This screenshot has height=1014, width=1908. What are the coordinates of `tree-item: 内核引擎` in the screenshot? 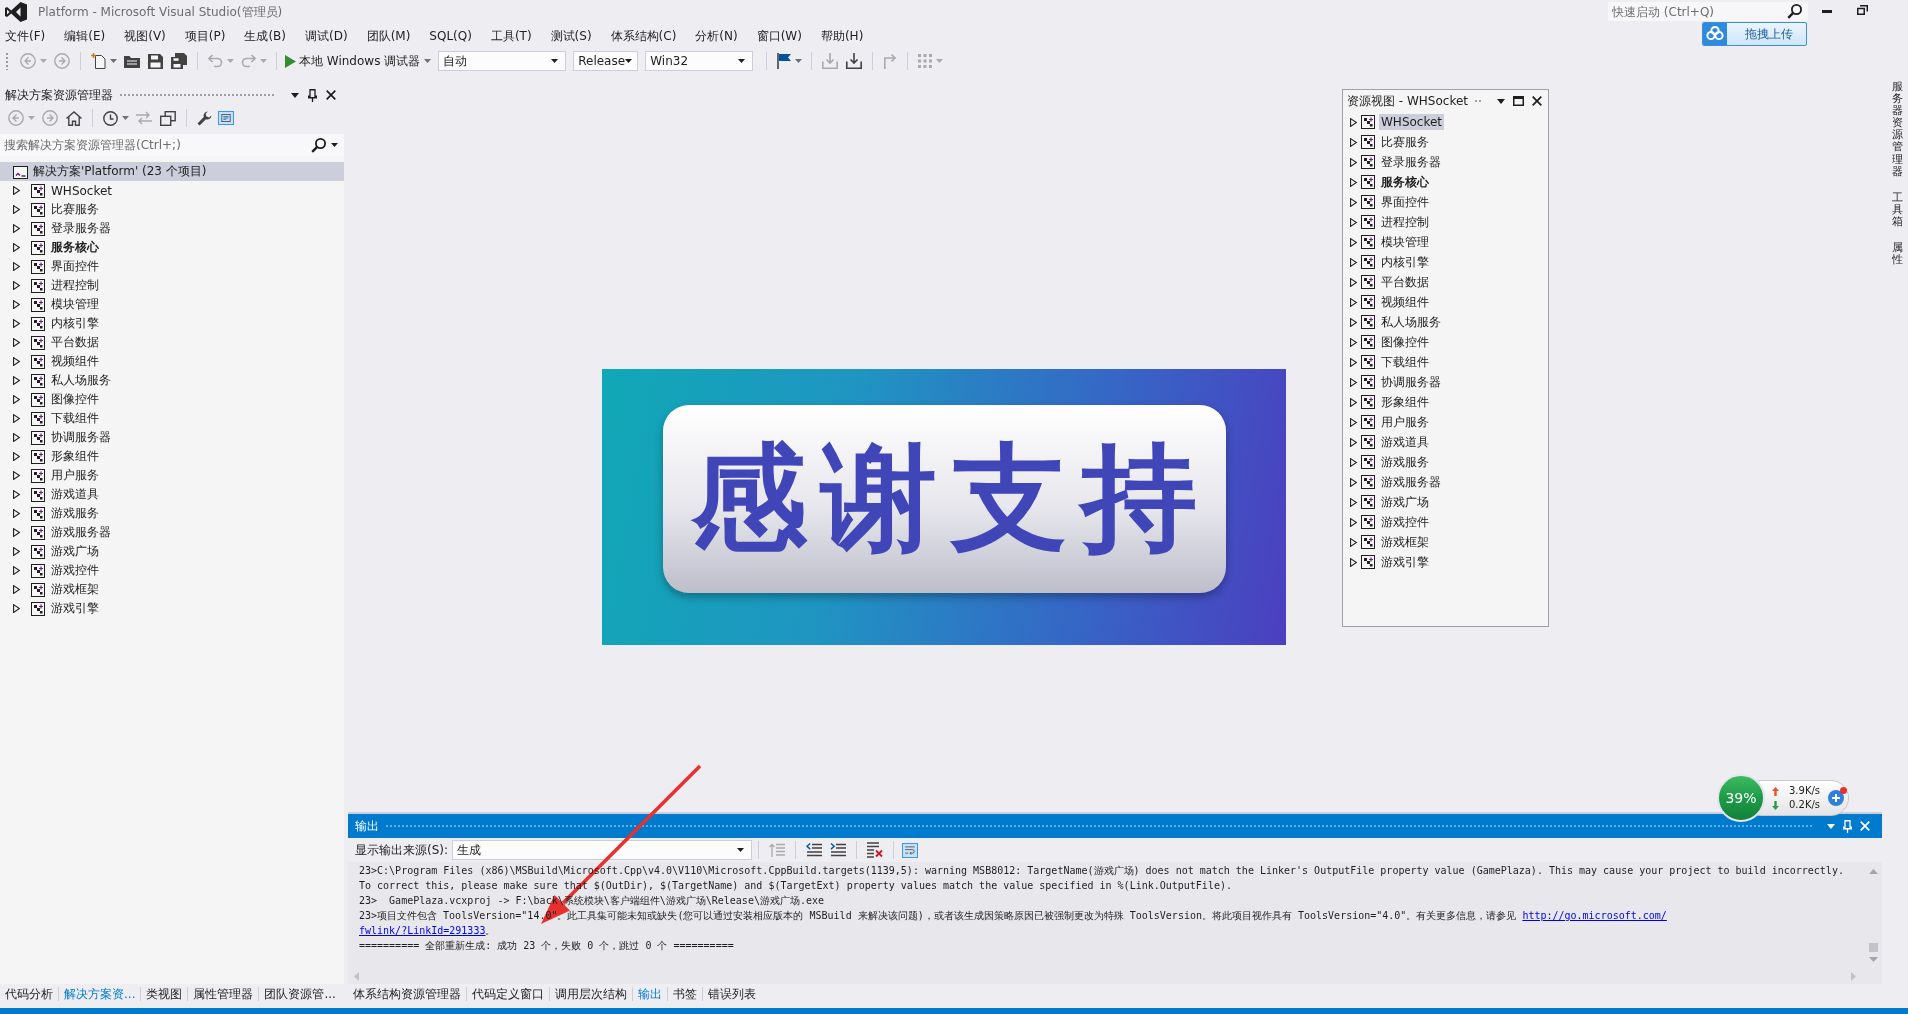 It's located at (1405, 262).